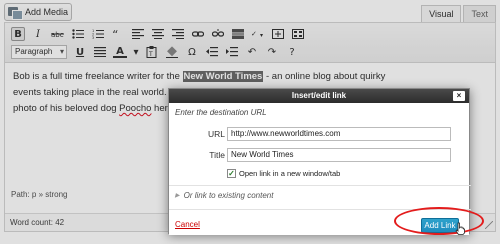  Describe the element at coordinates (228, 195) in the screenshot. I see `existing-content-label: Or link to existing content` at that location.